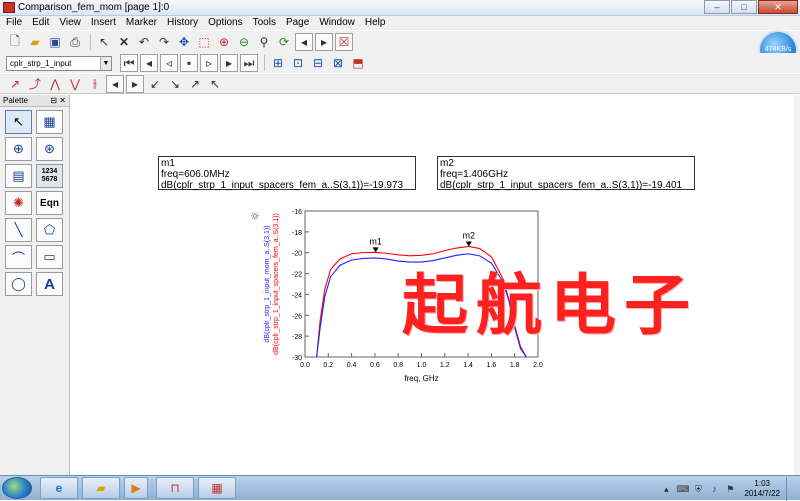 The height and width of the screenshot is (501, 800). Describe the element at coordinates (730, 489) in the screenshot. I see `tray-flag-icon: ⚑` at that location.